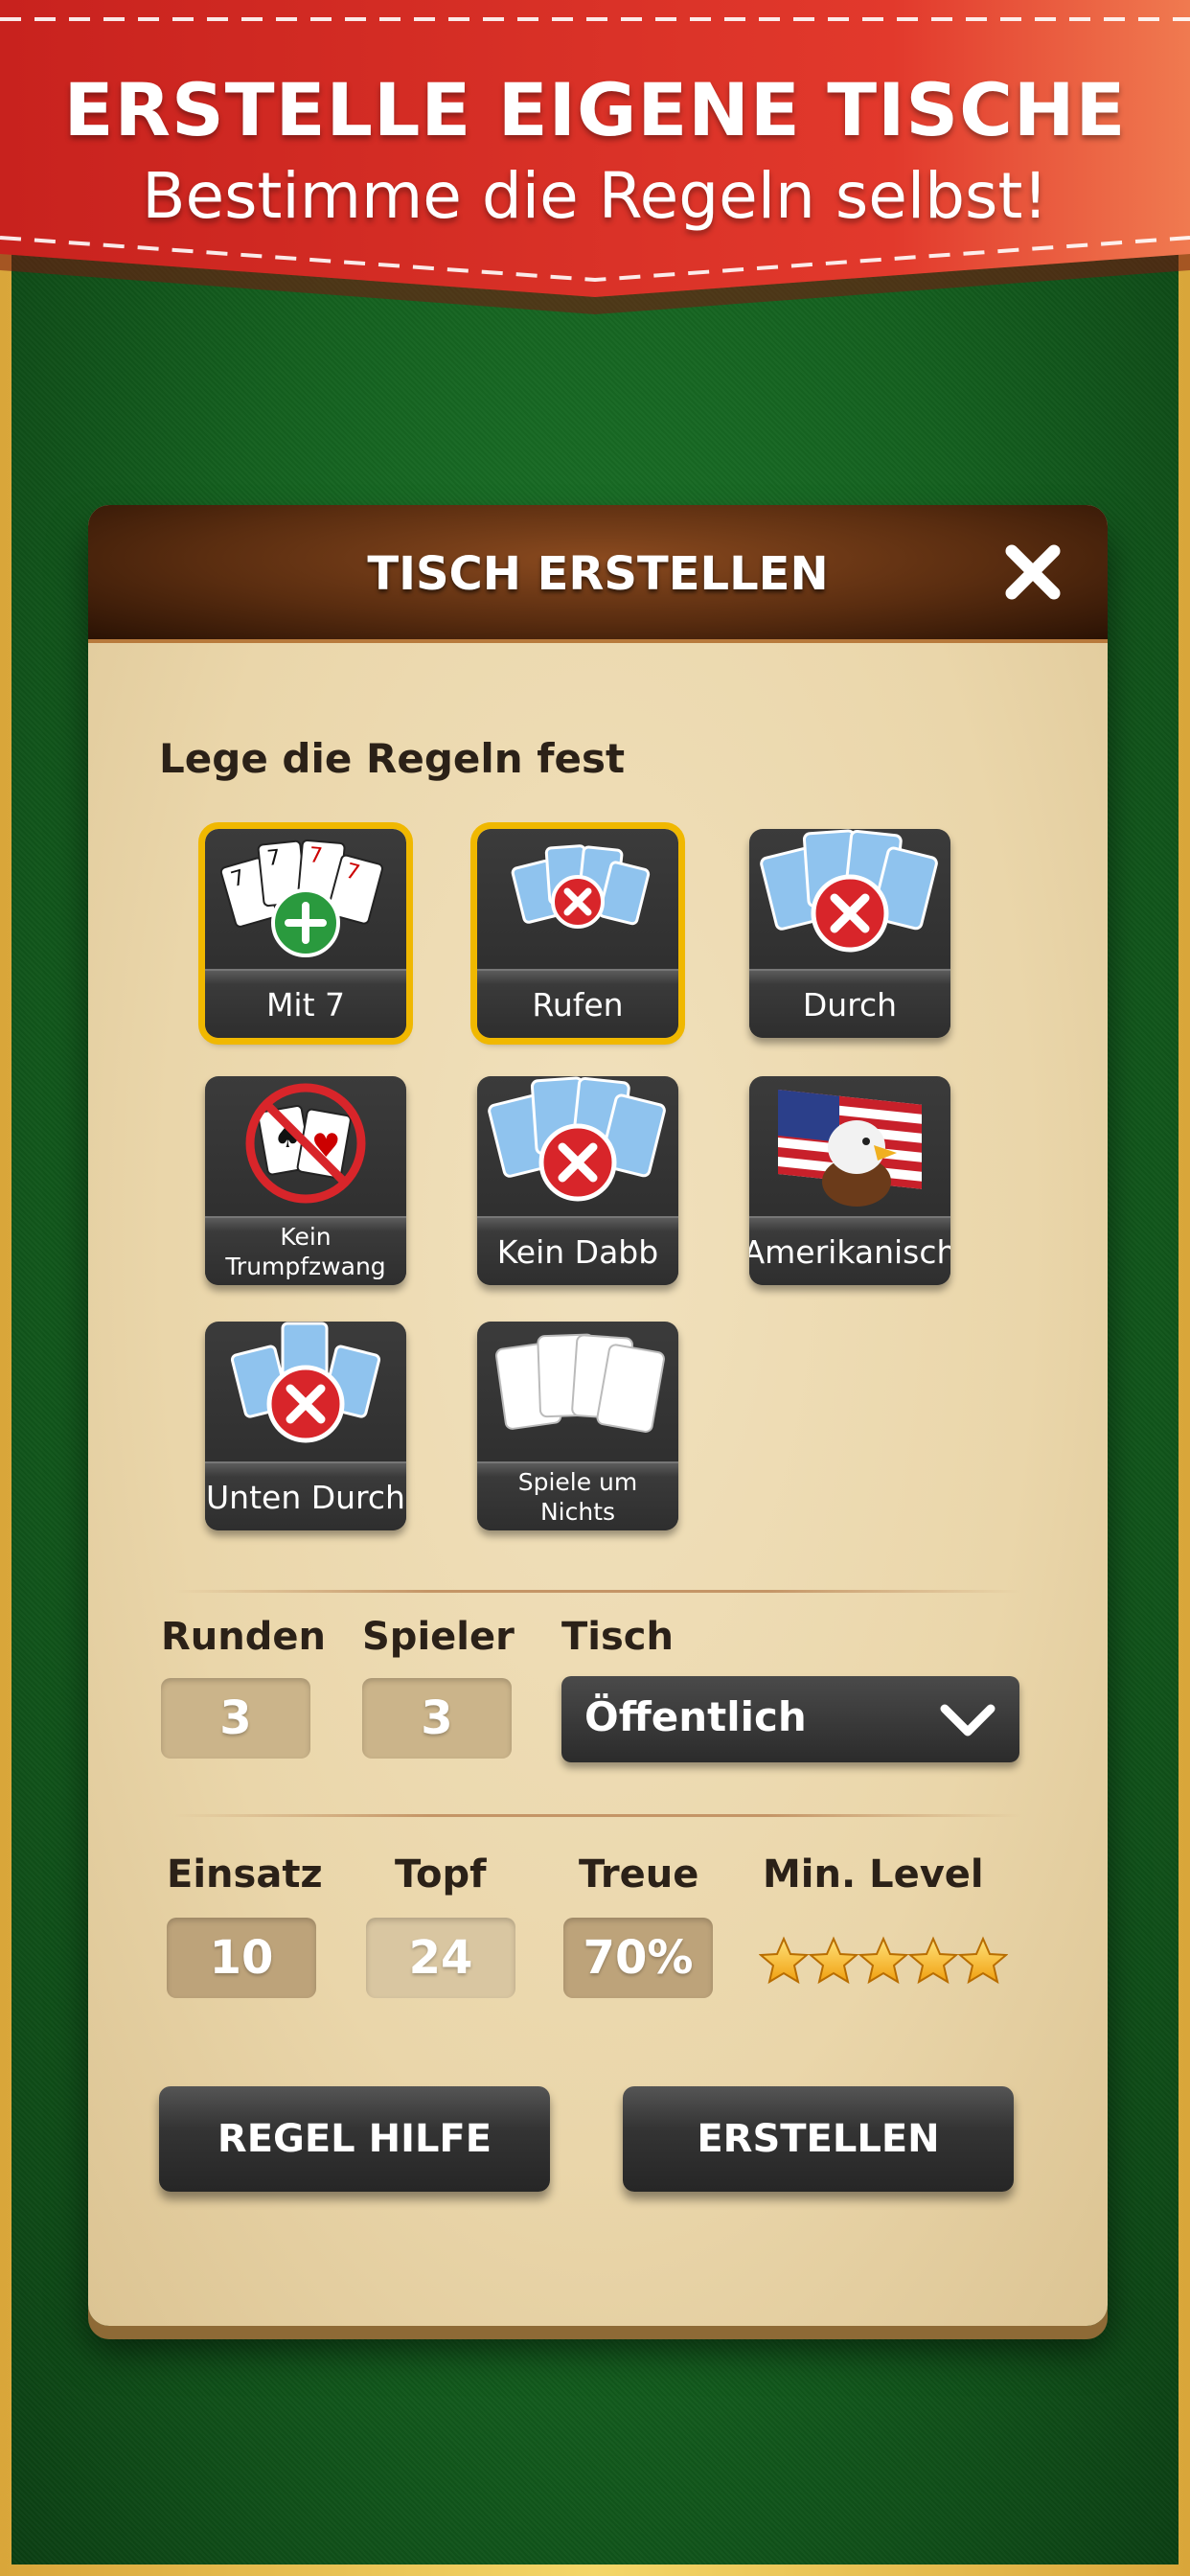  What do you see at coordinates (355, 2139) in the screenshot?
I see `rule-help-button: REGEL HILFE` at bounding box center [355, 2139].